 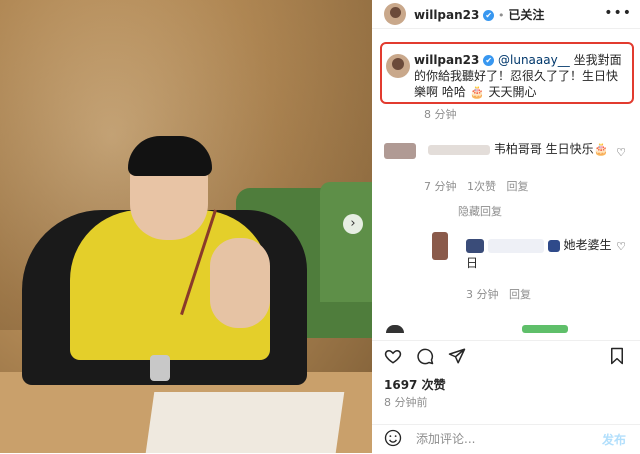 What do you see at coordinates (395, 14) in the screenshot?
I see `header-avatar` at bounding box center [395, 14].